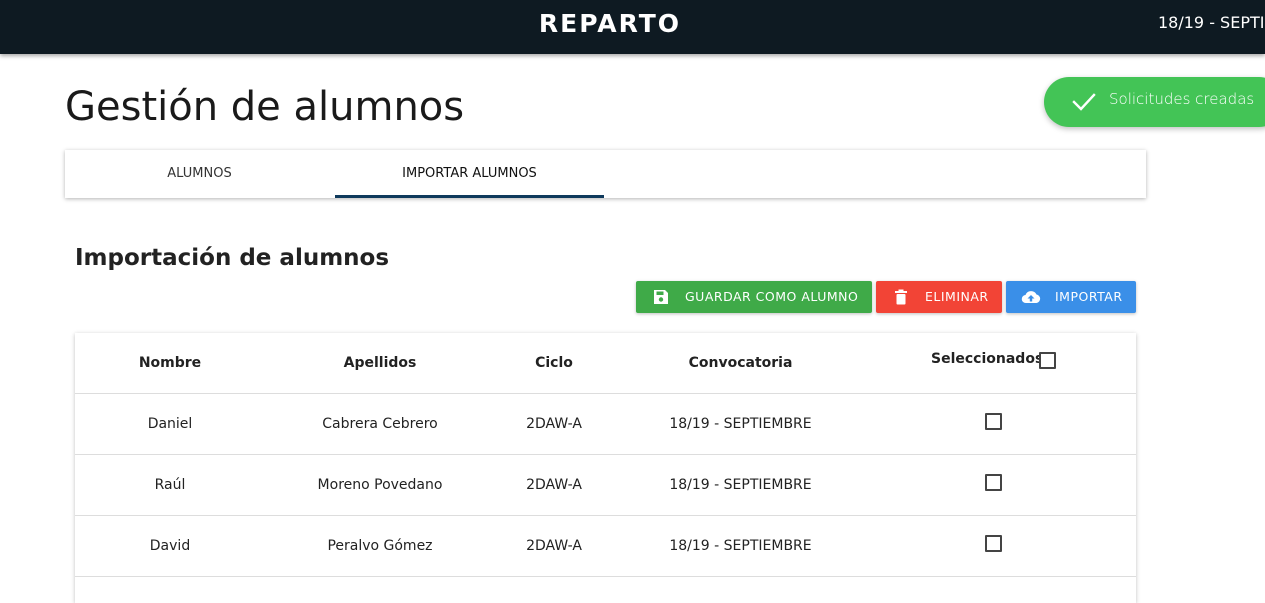 This screenshot has height=603, width=1265. I want to click on cell-nombre: David, so click(170, 546).